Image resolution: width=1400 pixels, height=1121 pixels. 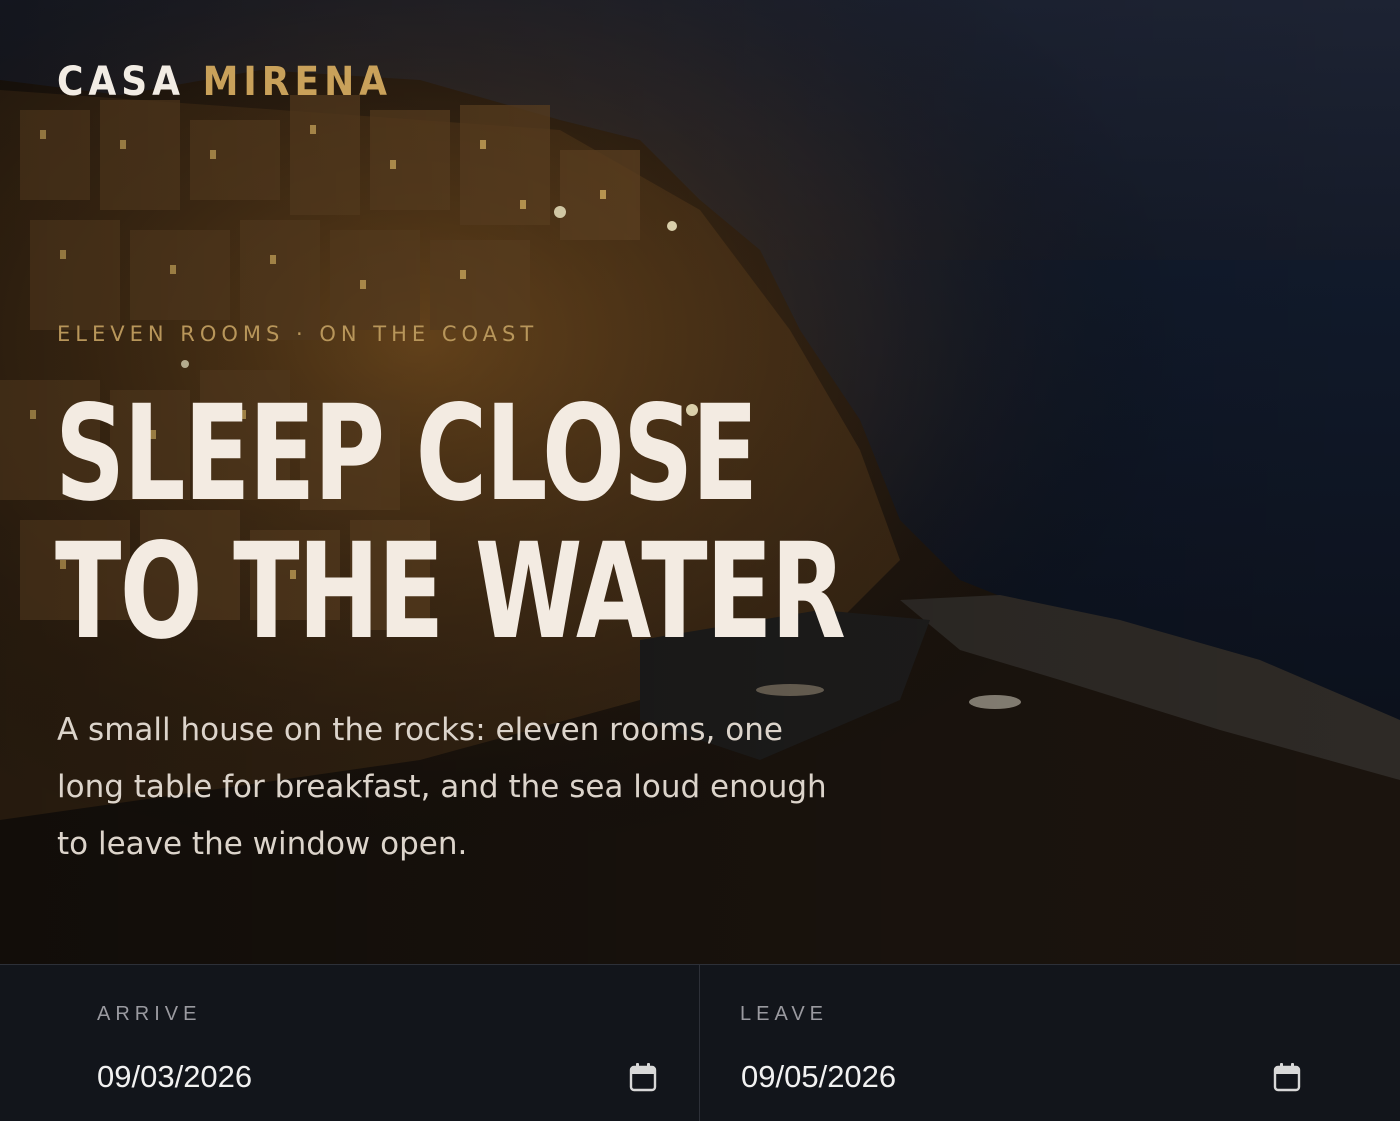 I want to click on arrive-date-input: 09/03/2026, so click(x=377, y=1077).